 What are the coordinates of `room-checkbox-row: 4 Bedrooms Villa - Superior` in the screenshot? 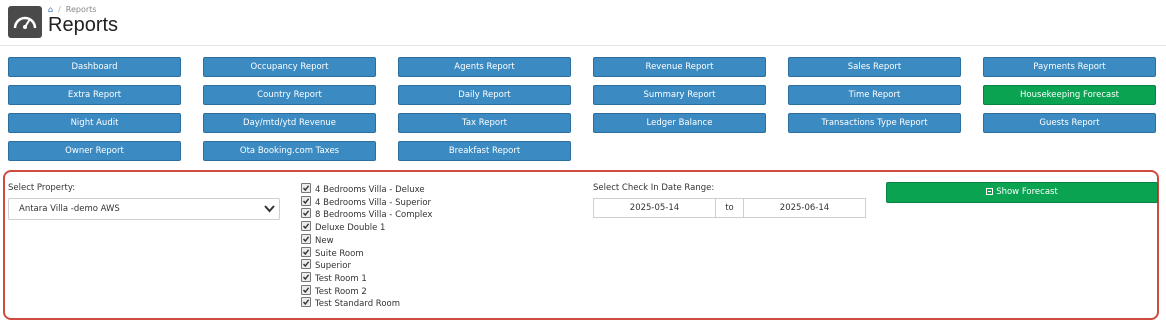 It's located at (366, 201).